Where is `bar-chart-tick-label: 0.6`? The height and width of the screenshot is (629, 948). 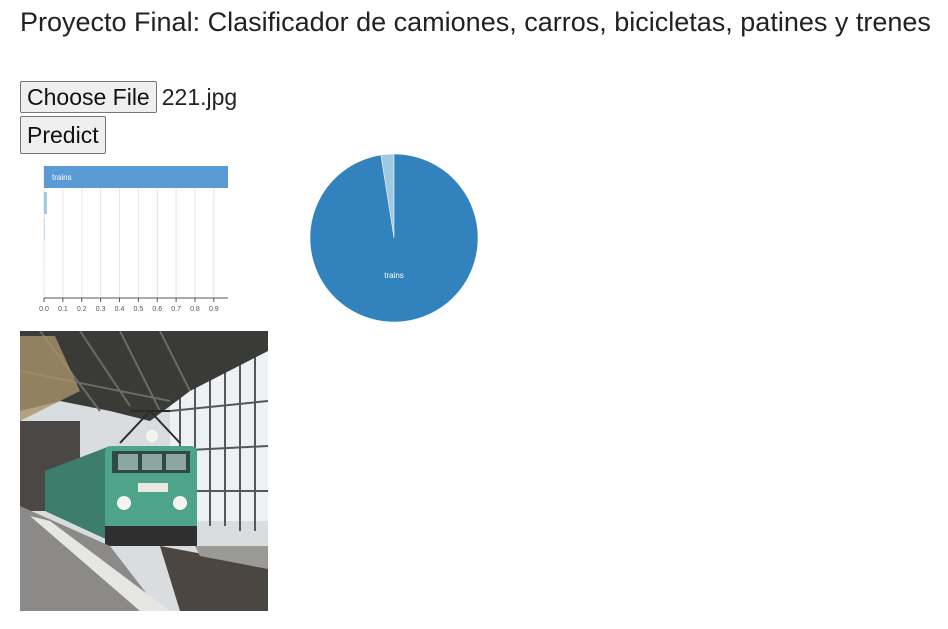 bar-chart-tick-label: 0.6 is located at coordinates (157, 309).